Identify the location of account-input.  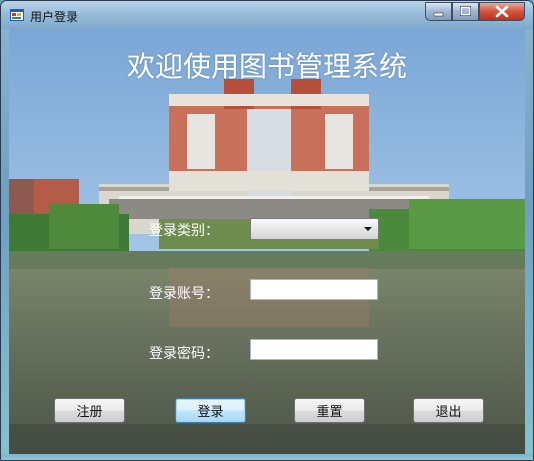
(314, 289).